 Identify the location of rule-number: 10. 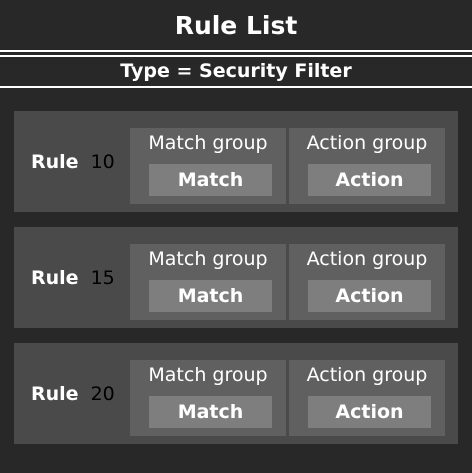
(102, 161).